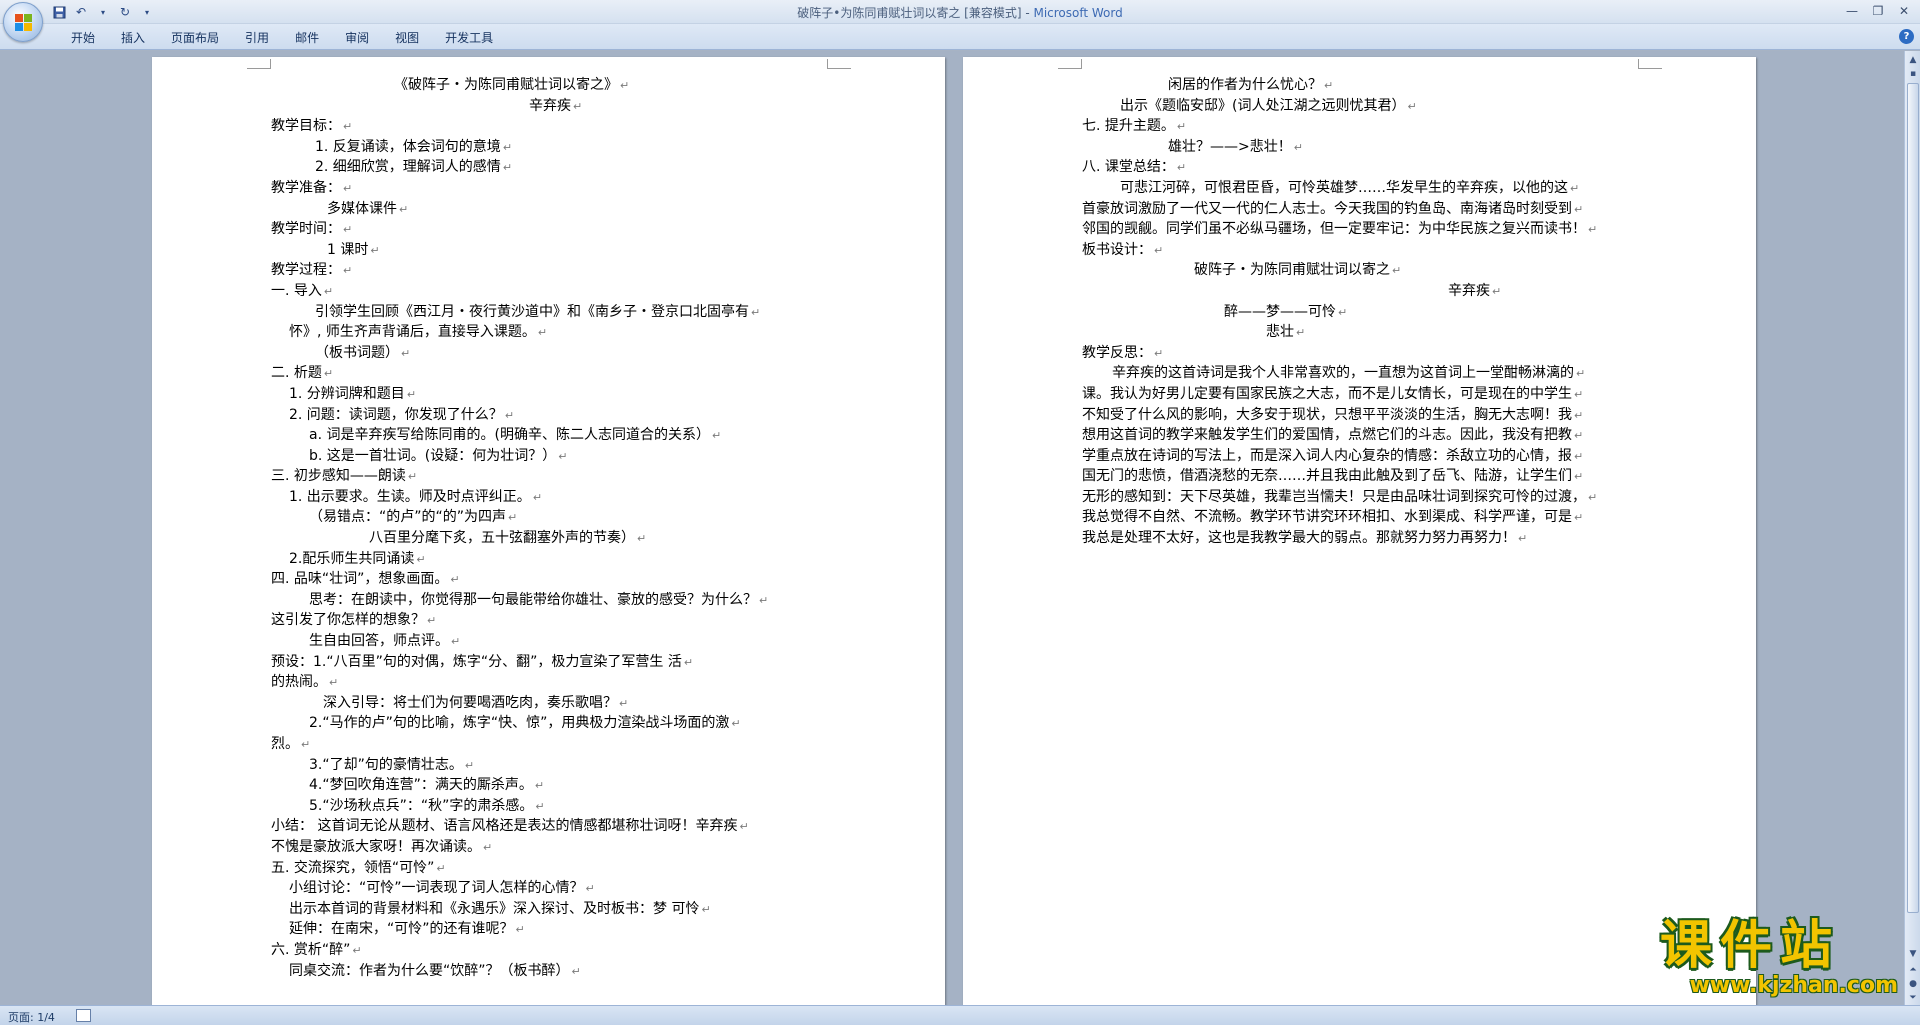  I want to click on paragraph-line: 无形的感知到：天下尽英雄，我辈岂当懦夫！只是由品味壮词到探究可怜的过渡， ↵, so click(1360, 497).